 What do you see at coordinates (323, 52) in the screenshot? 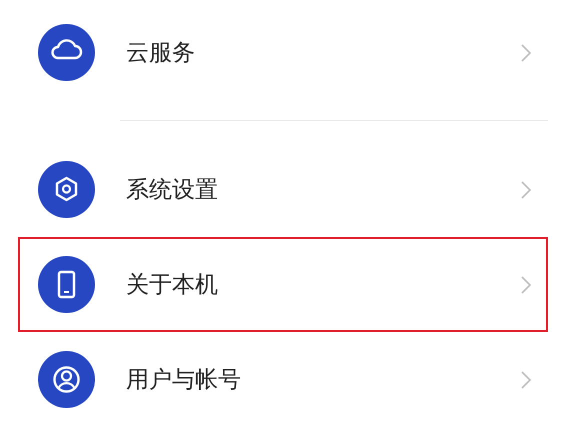
I see `settings-item: 云服务` at bounding box center [323, 52].